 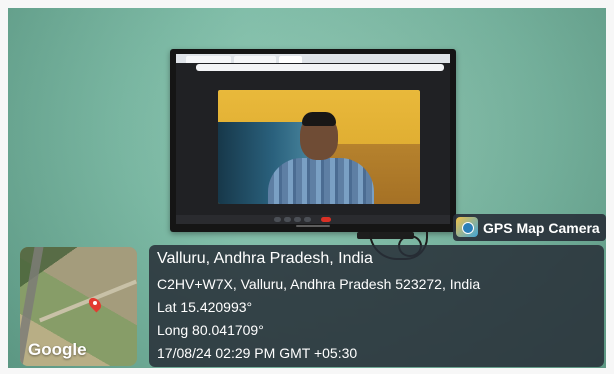 What do you see at coordinates (321, 181) in the screenshot?
I see `participant-shirt` at bounding box center [321, 181].